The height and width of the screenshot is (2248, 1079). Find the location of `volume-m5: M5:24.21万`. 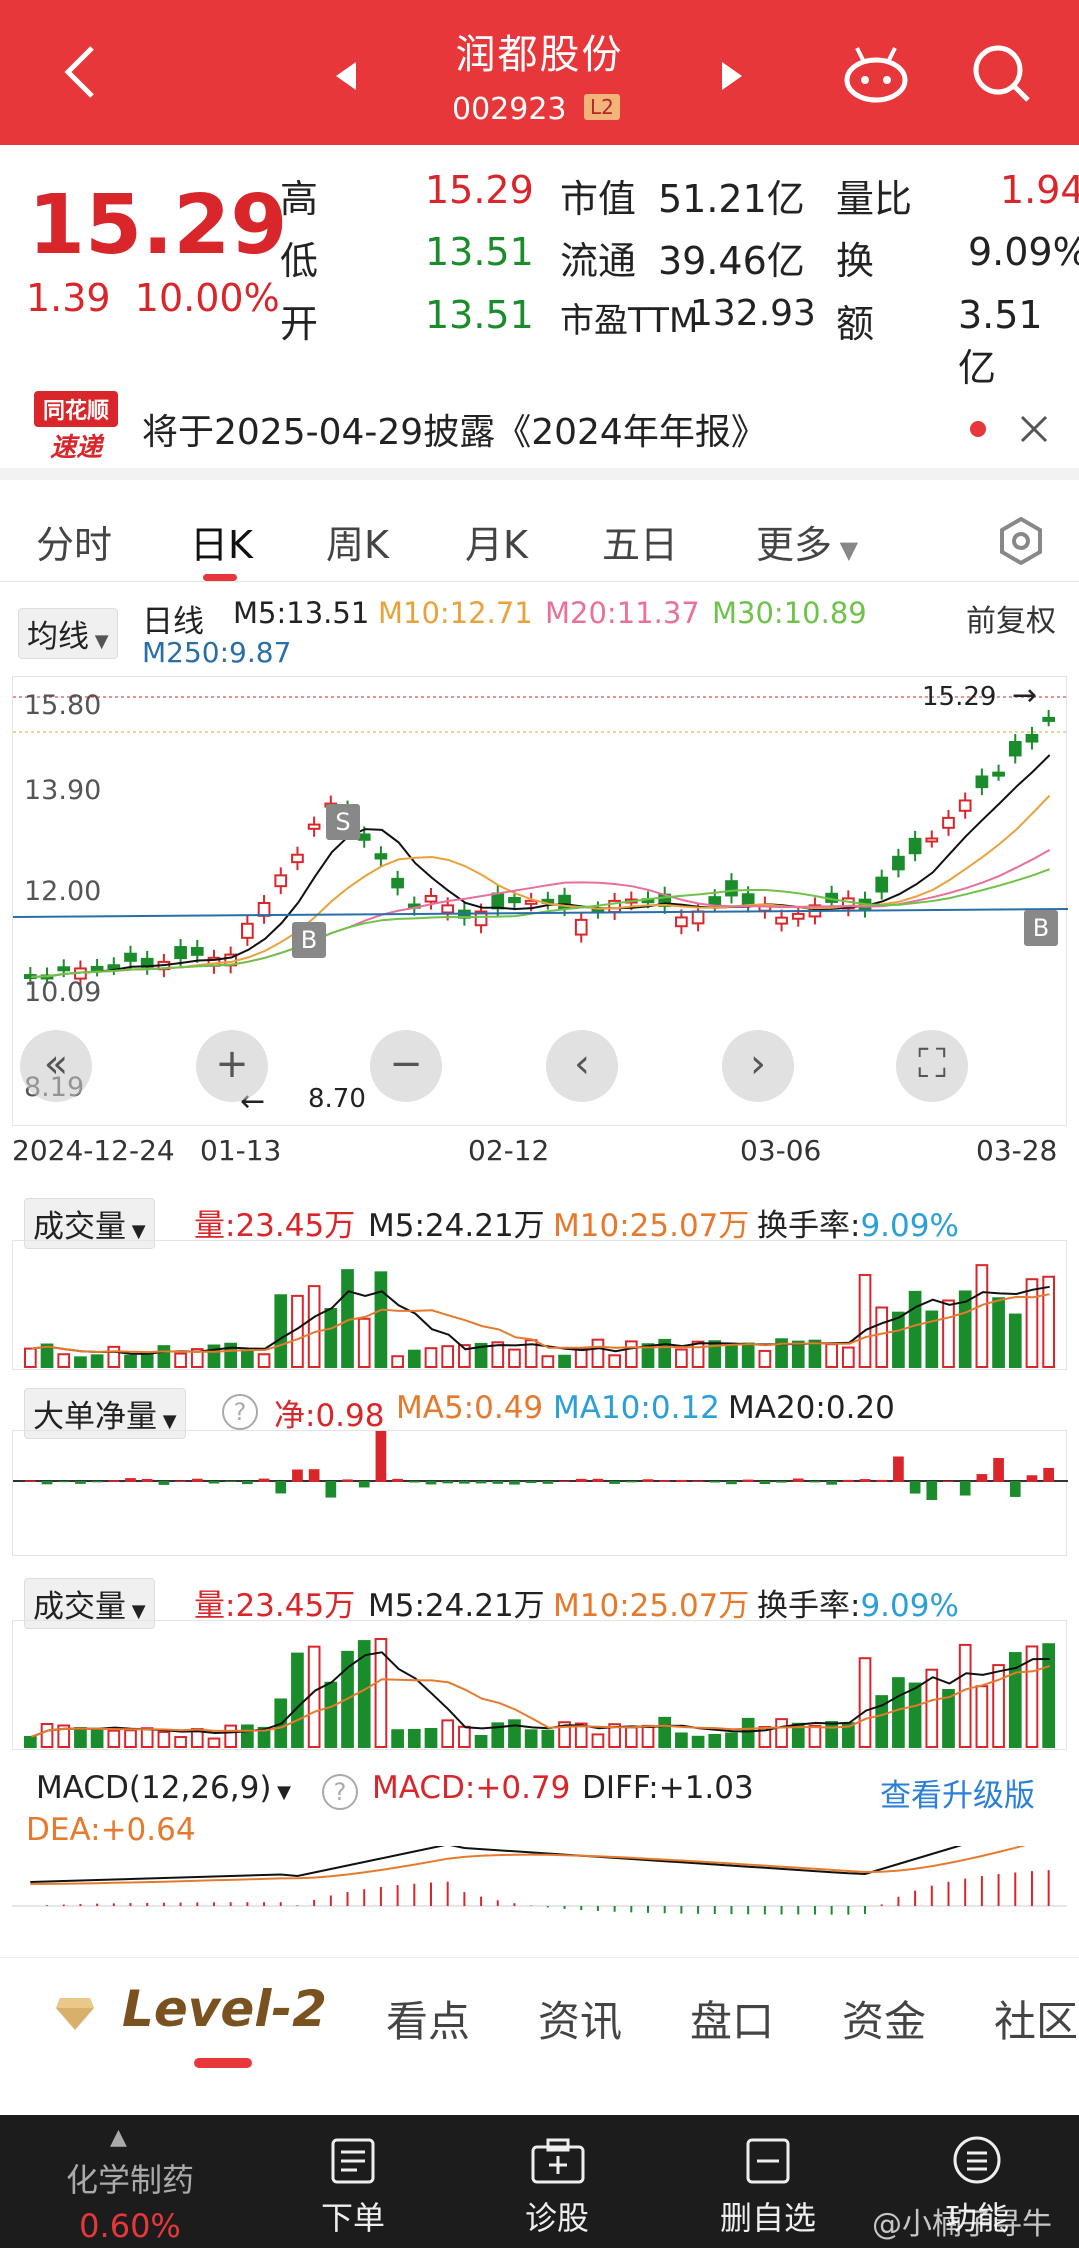

volume-m5: M5:24.21万 is located at coordinates (456, 1606).